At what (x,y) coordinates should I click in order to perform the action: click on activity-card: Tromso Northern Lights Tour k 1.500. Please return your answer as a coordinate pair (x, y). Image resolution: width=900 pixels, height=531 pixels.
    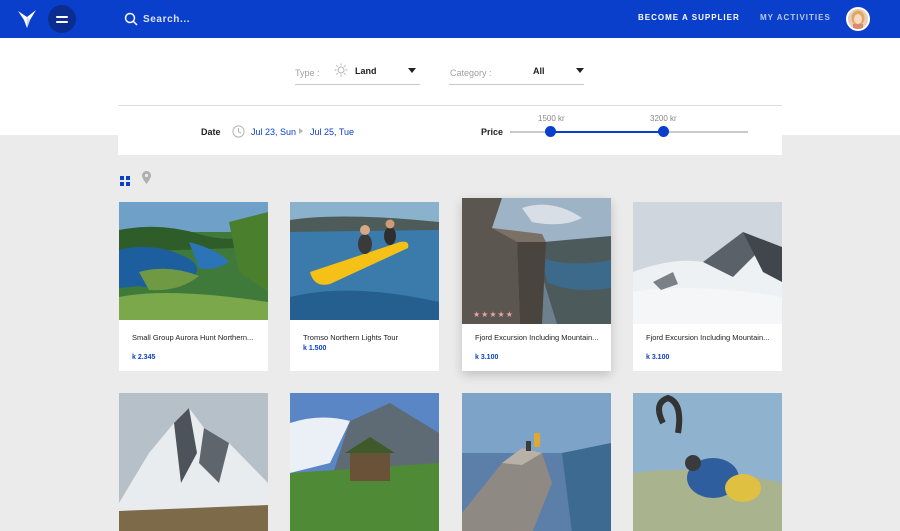
    Looking at the image, I should click on (364, 286).